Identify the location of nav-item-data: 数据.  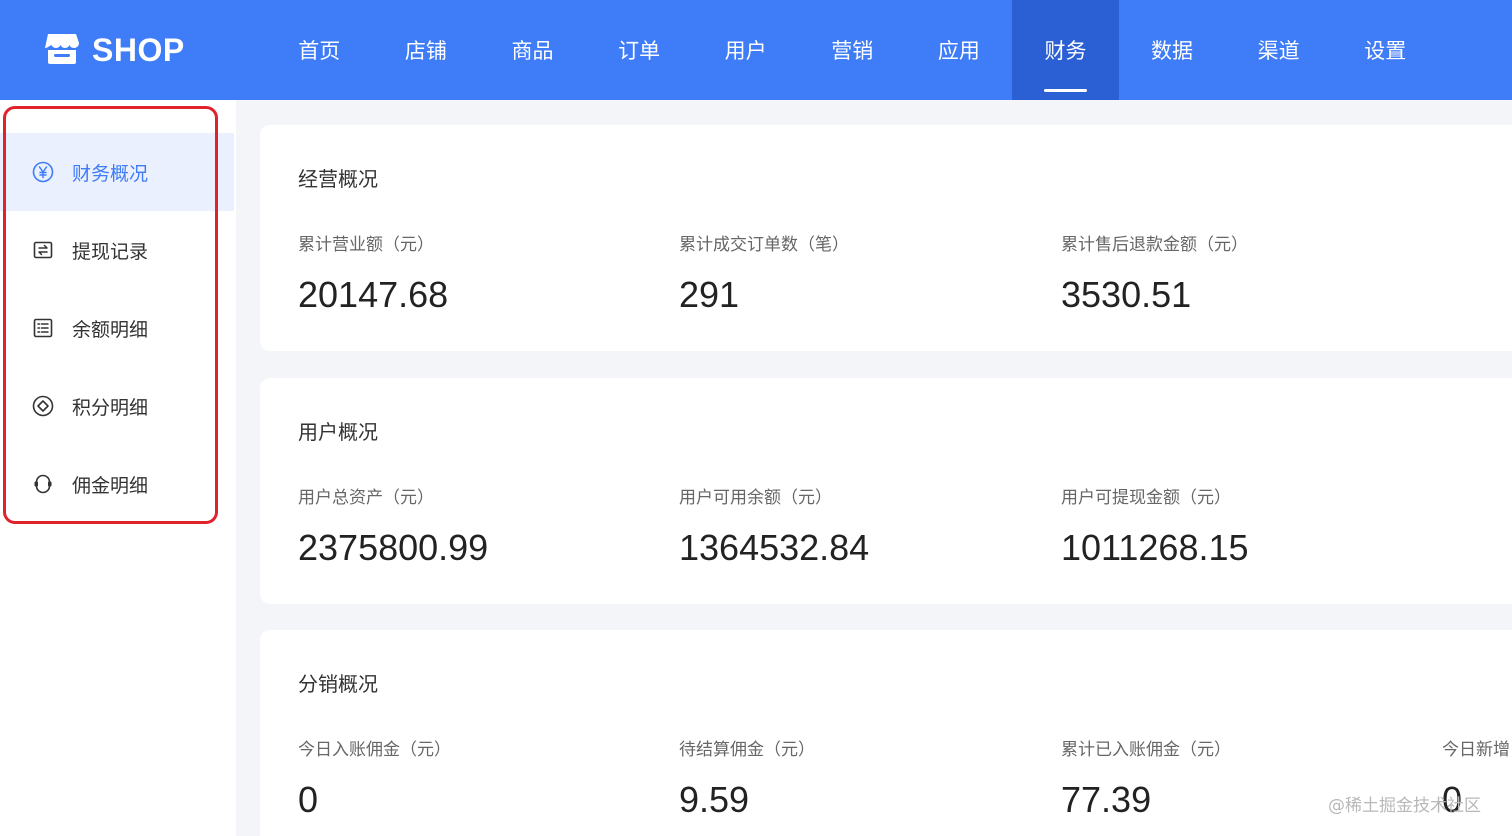
(1172, 50).